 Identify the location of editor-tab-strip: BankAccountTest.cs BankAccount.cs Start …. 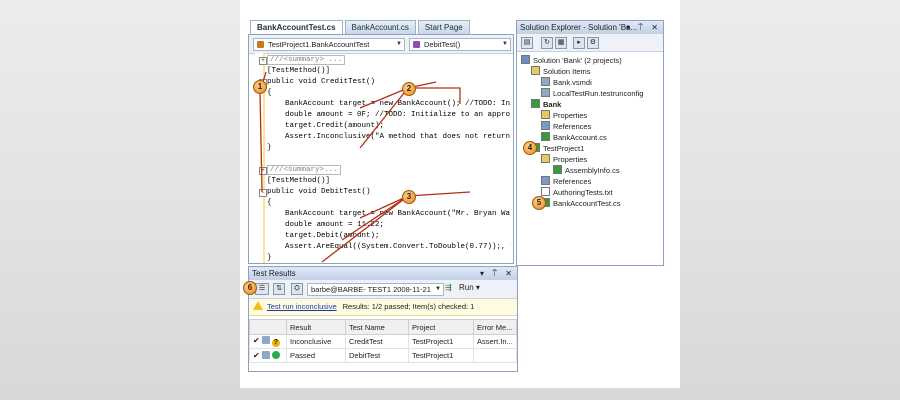
(361, 27).